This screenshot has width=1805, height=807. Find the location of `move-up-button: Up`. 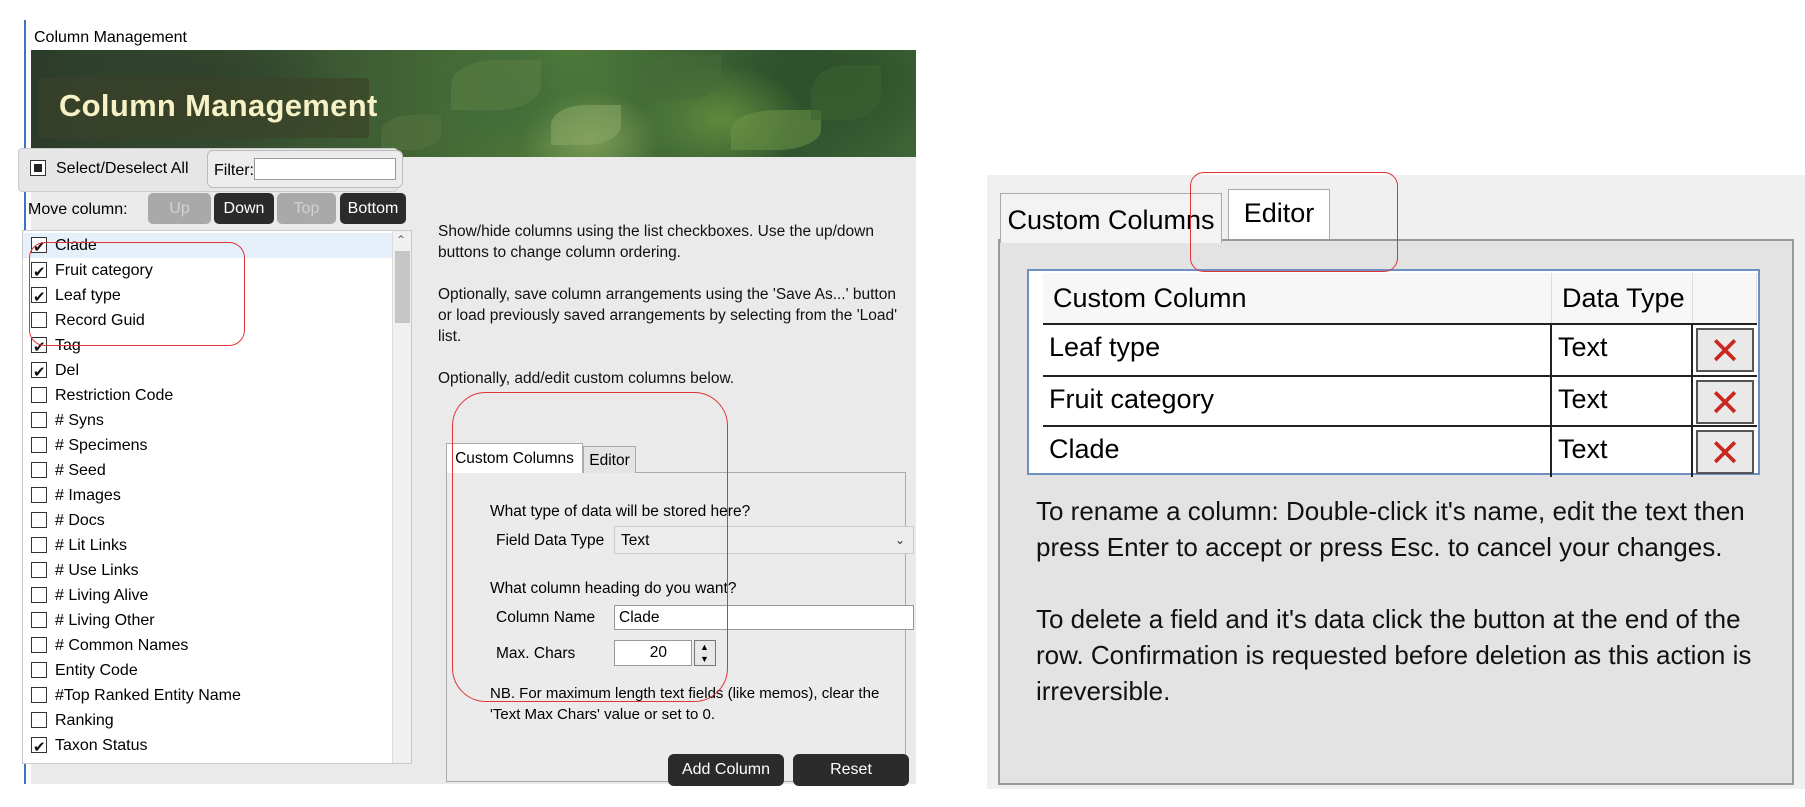

move-up-button: Up is located at coordinates (179, 208).